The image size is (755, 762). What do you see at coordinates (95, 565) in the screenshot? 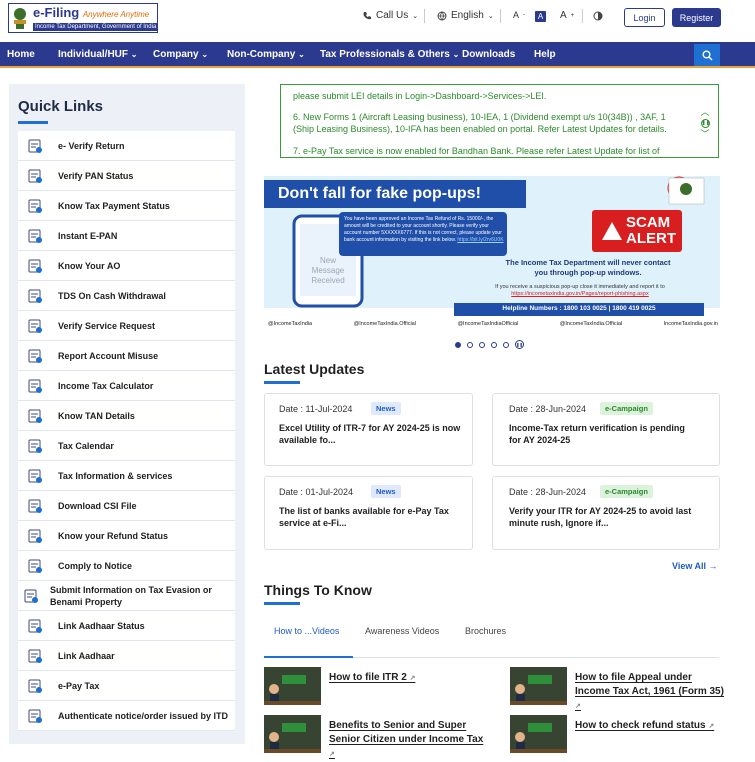
I see `quick-link-label: Comply to Notice` at bounding box center [95, 565].